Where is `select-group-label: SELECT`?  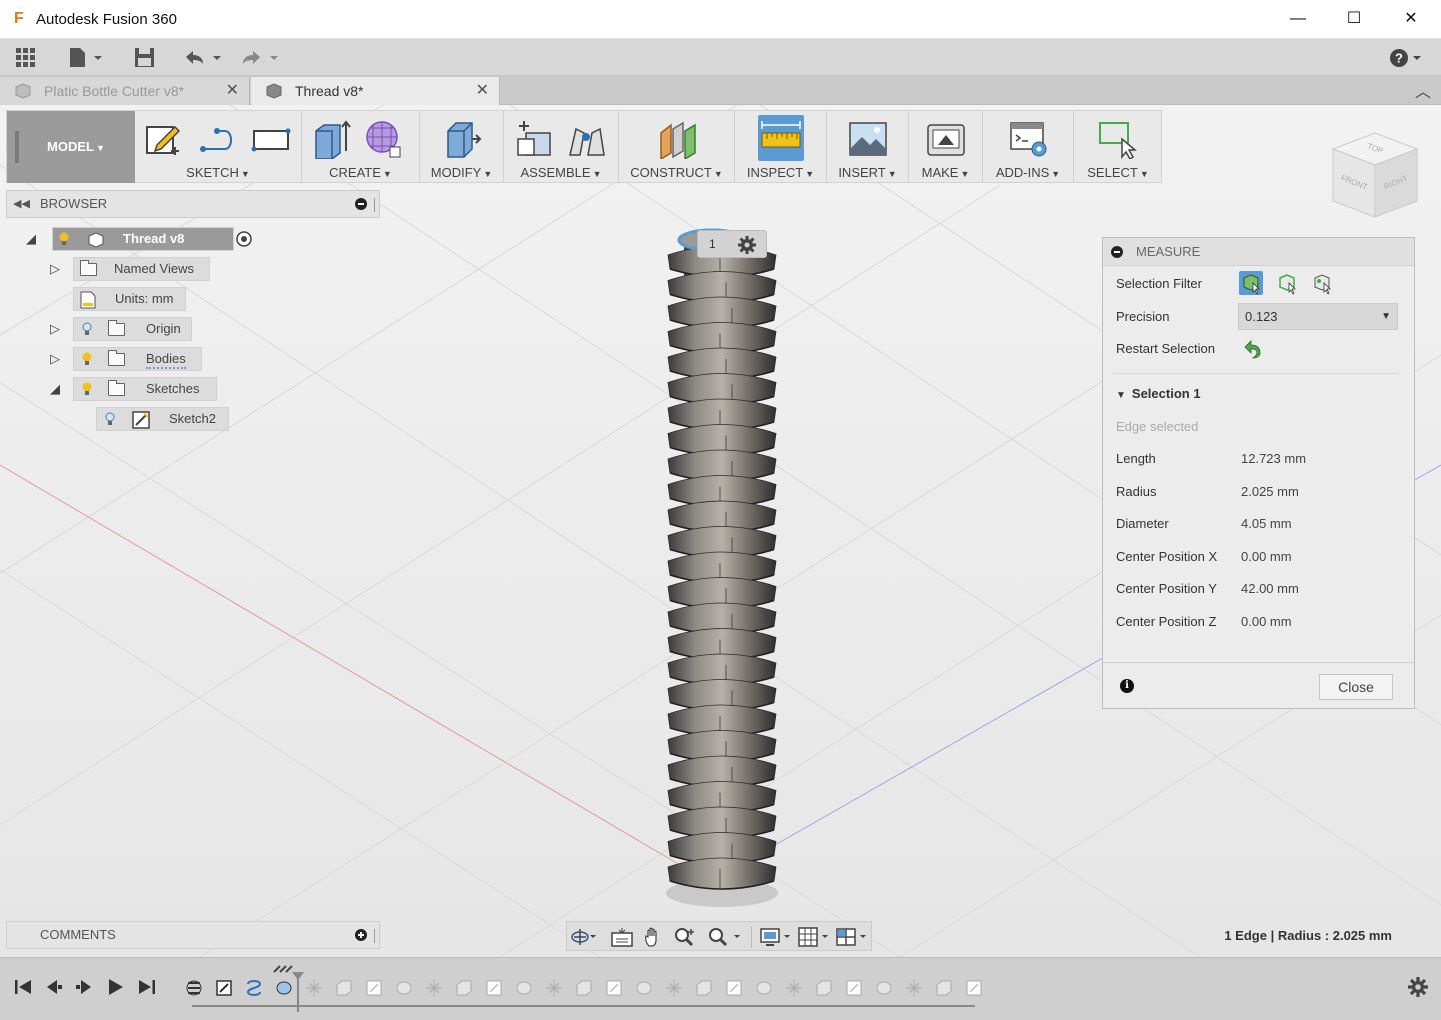
select-group-label: SELECT is located at coordinates (1112, 172).